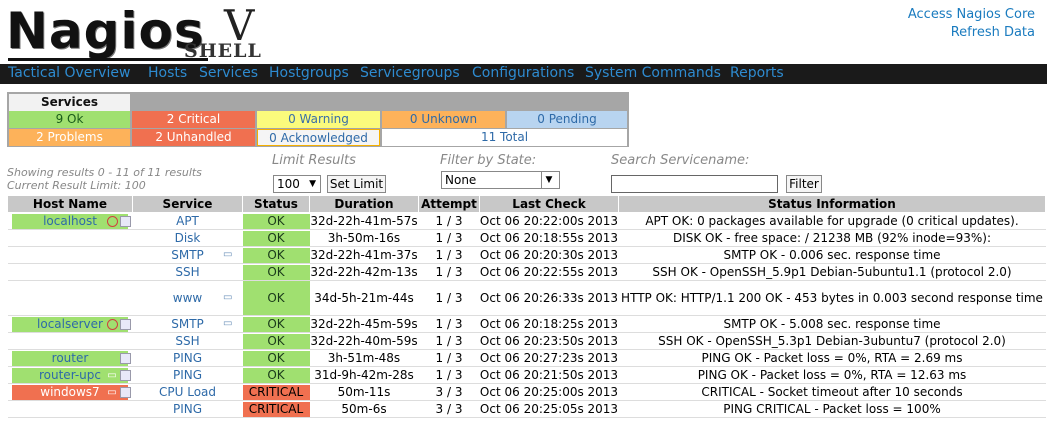  What do you see at coordinates (549, 204) in the screenshot?
I see `col-last-check: Last Check` at bounding box center [549, 204].